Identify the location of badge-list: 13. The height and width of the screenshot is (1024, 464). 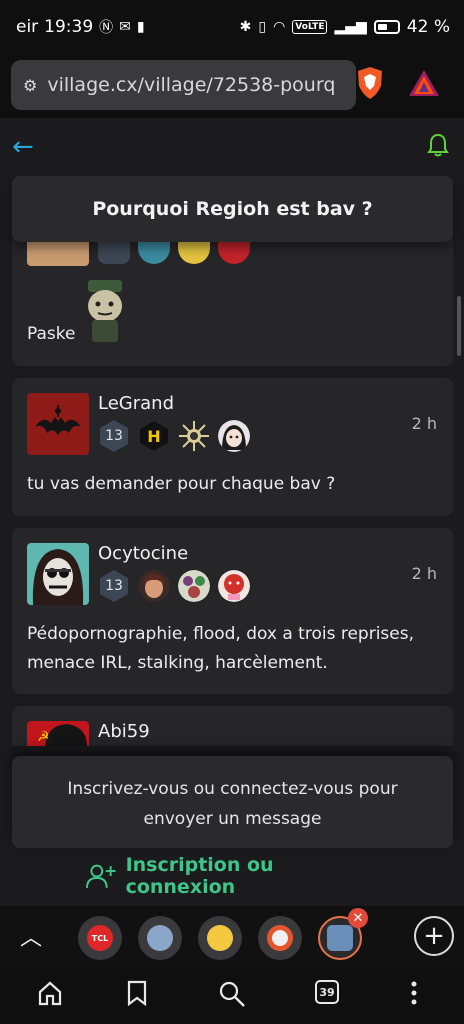
(174, 586).